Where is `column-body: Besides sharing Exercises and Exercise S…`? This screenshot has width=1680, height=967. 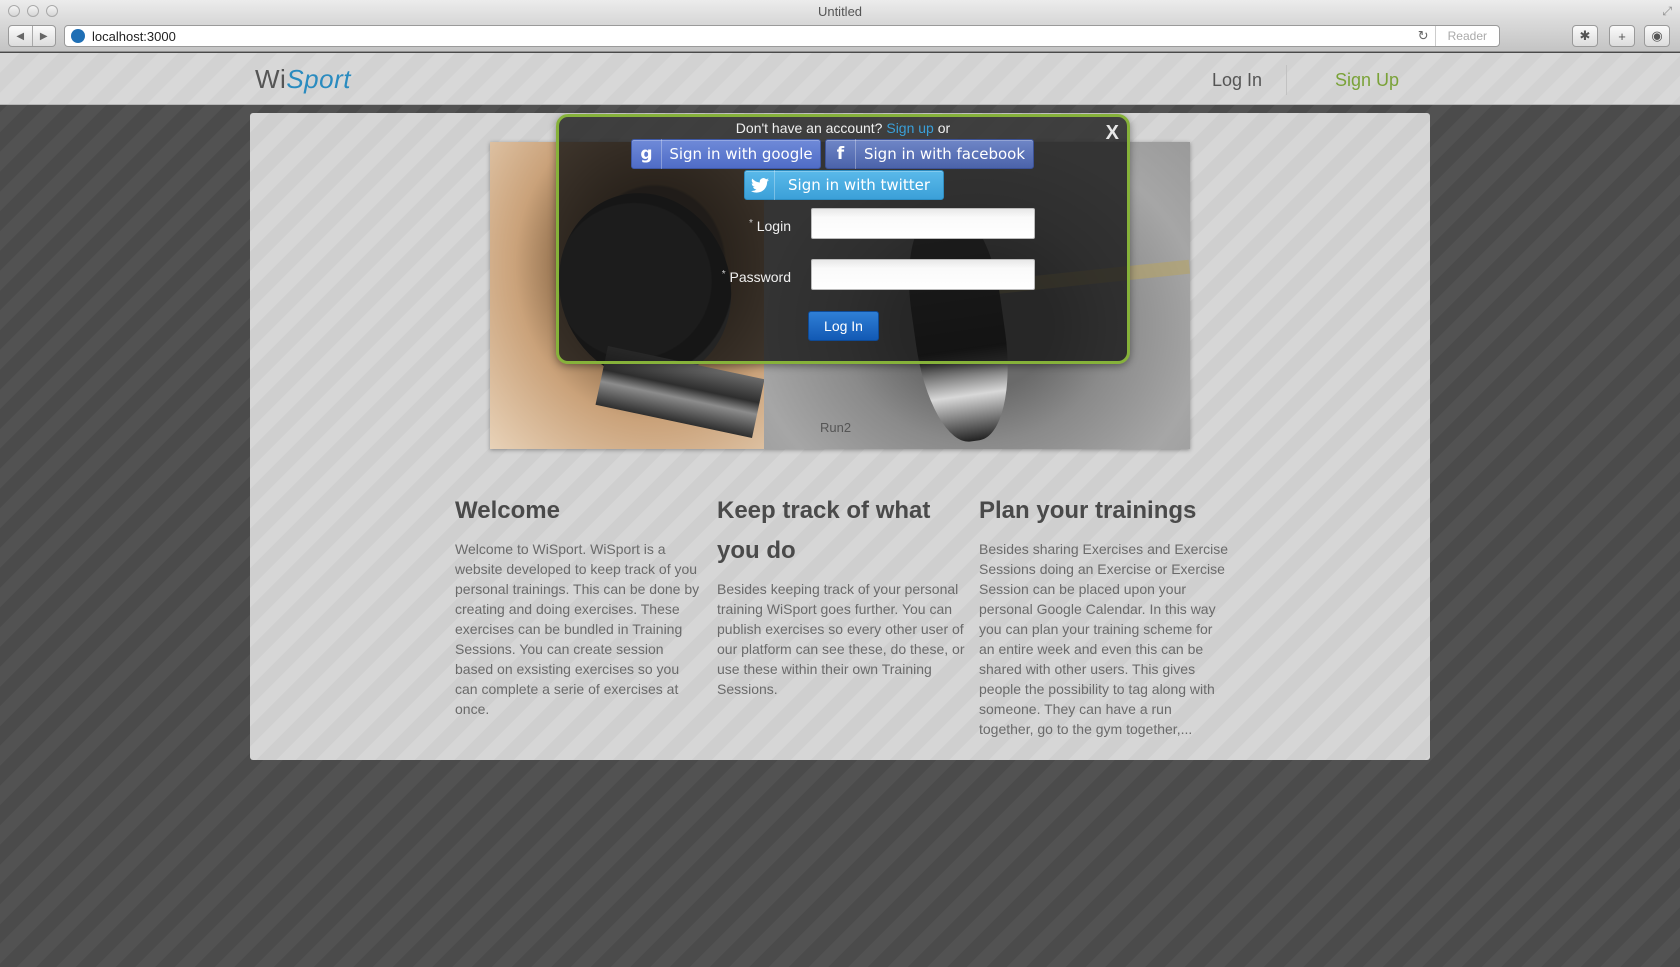
column-body: Besides sharing Exercises and Exercise S… is located at coordinates (1104, 639).